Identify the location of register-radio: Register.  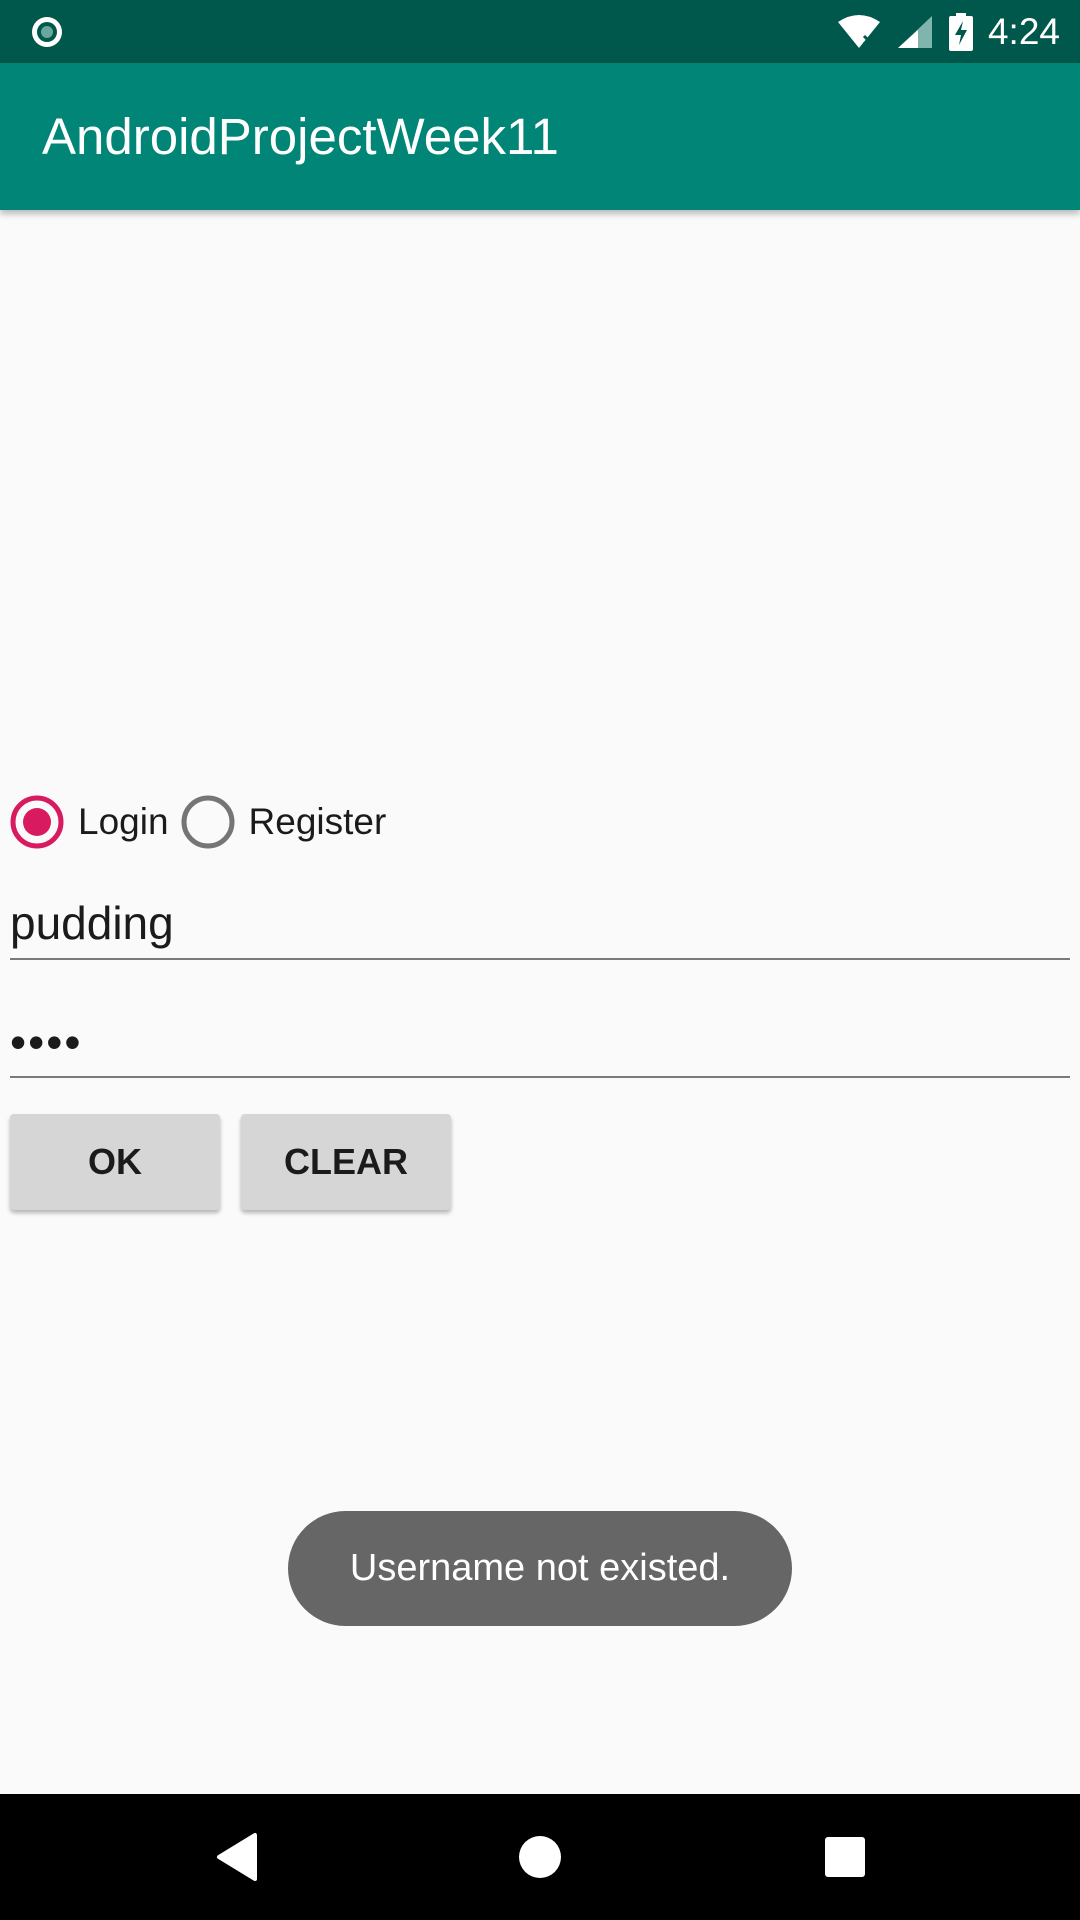
(284, 822).